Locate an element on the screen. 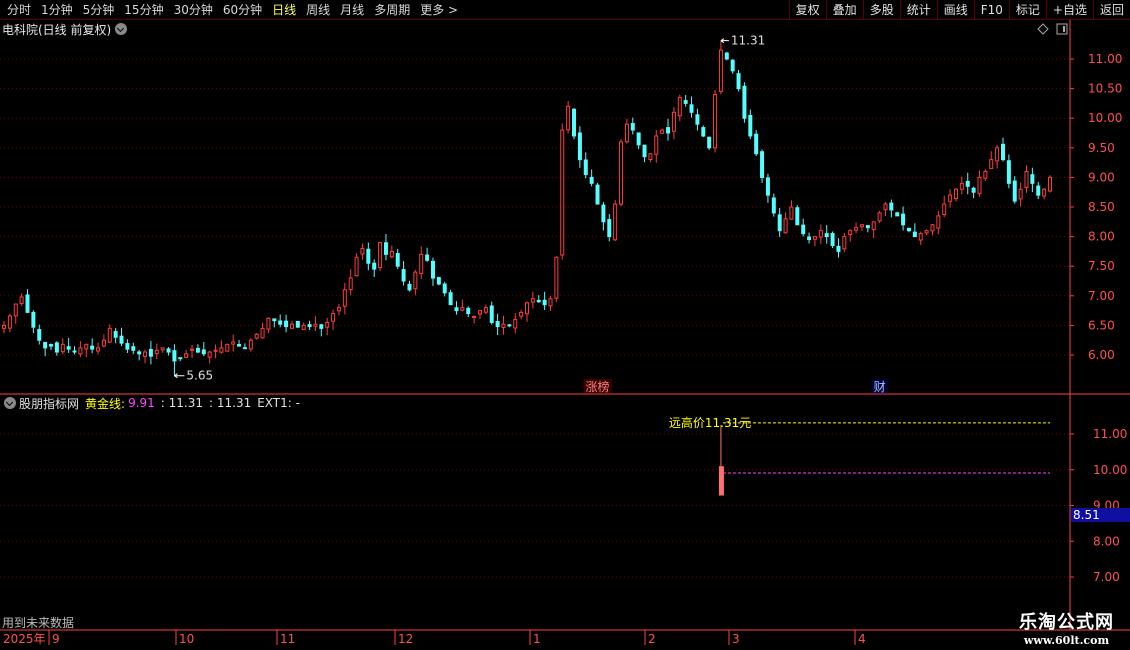 The image size is (1130, 650). future-data-note: 用到未来数据 is located at coordinates (38, 623).